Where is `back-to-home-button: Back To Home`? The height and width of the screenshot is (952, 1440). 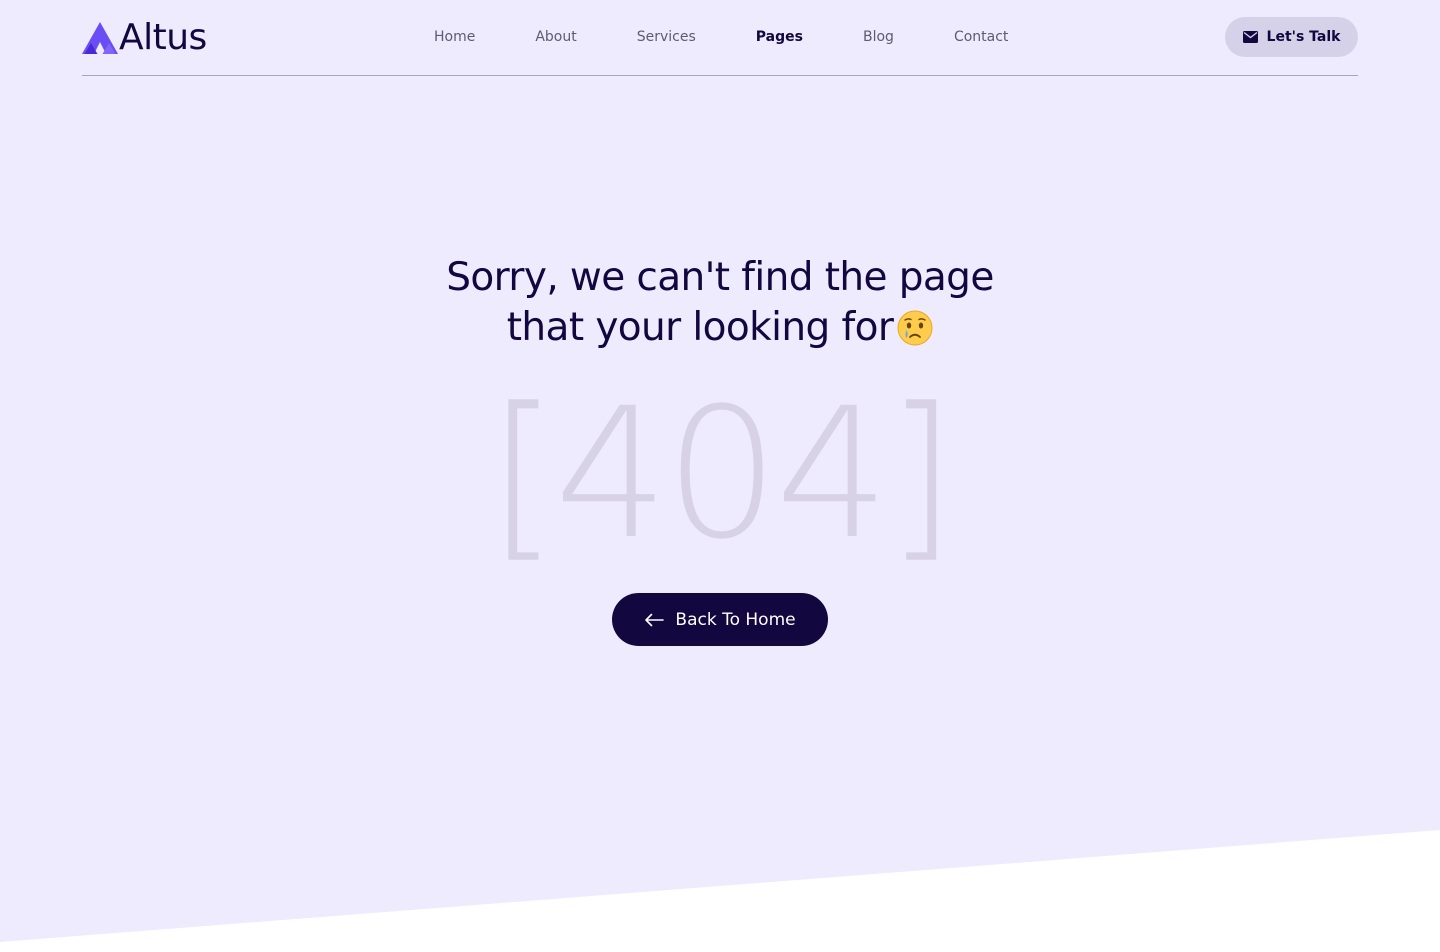 back-to-home-button: Back To Home is located at coordinates (720, 619).